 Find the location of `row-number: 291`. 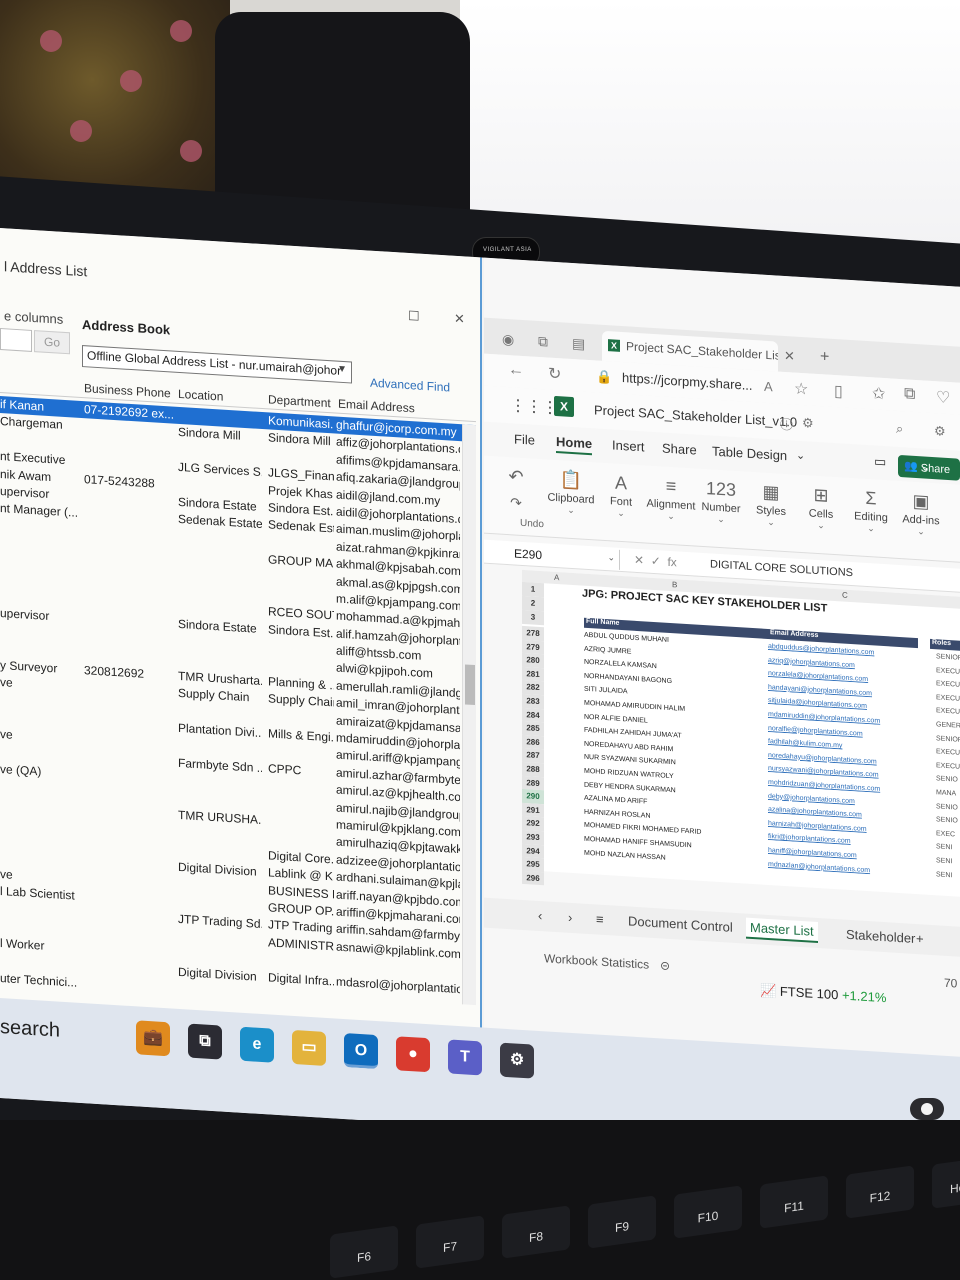

row-number: 291 is located at coordinates (533, 810).